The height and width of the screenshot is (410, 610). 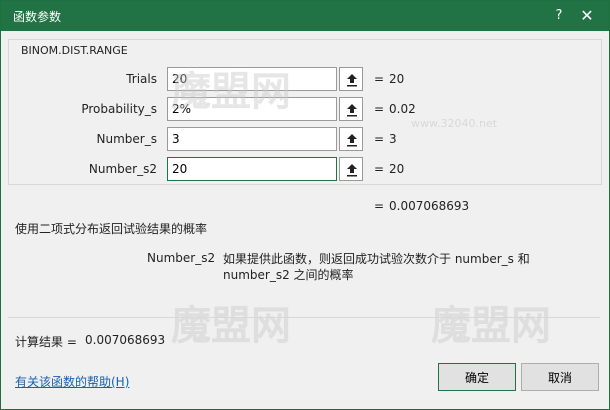 I want to click on function-name: BINOM.DIST.RANGE, so click(x=74, y=50).